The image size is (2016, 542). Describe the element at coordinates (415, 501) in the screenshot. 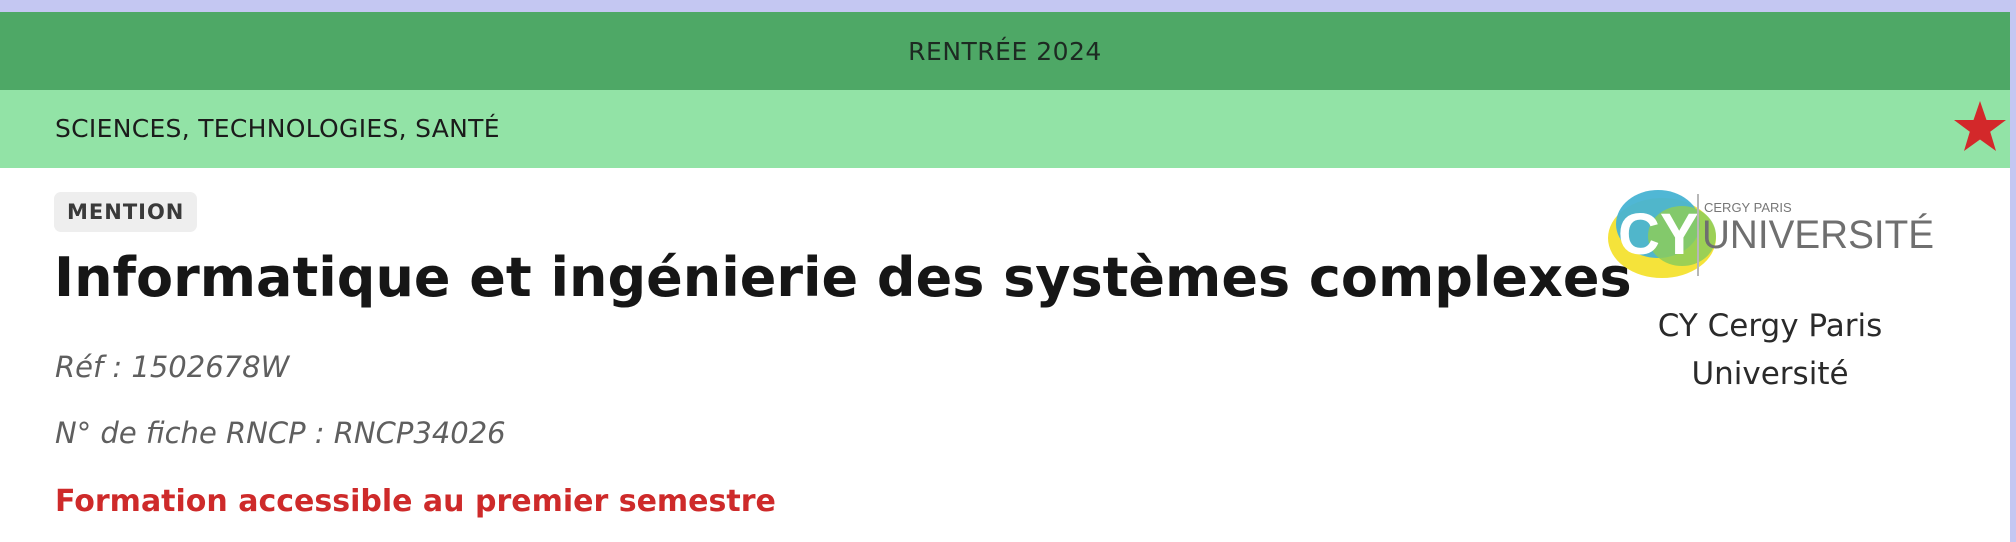

I see `access-note: Formation accessible au premier semestre` at that location.